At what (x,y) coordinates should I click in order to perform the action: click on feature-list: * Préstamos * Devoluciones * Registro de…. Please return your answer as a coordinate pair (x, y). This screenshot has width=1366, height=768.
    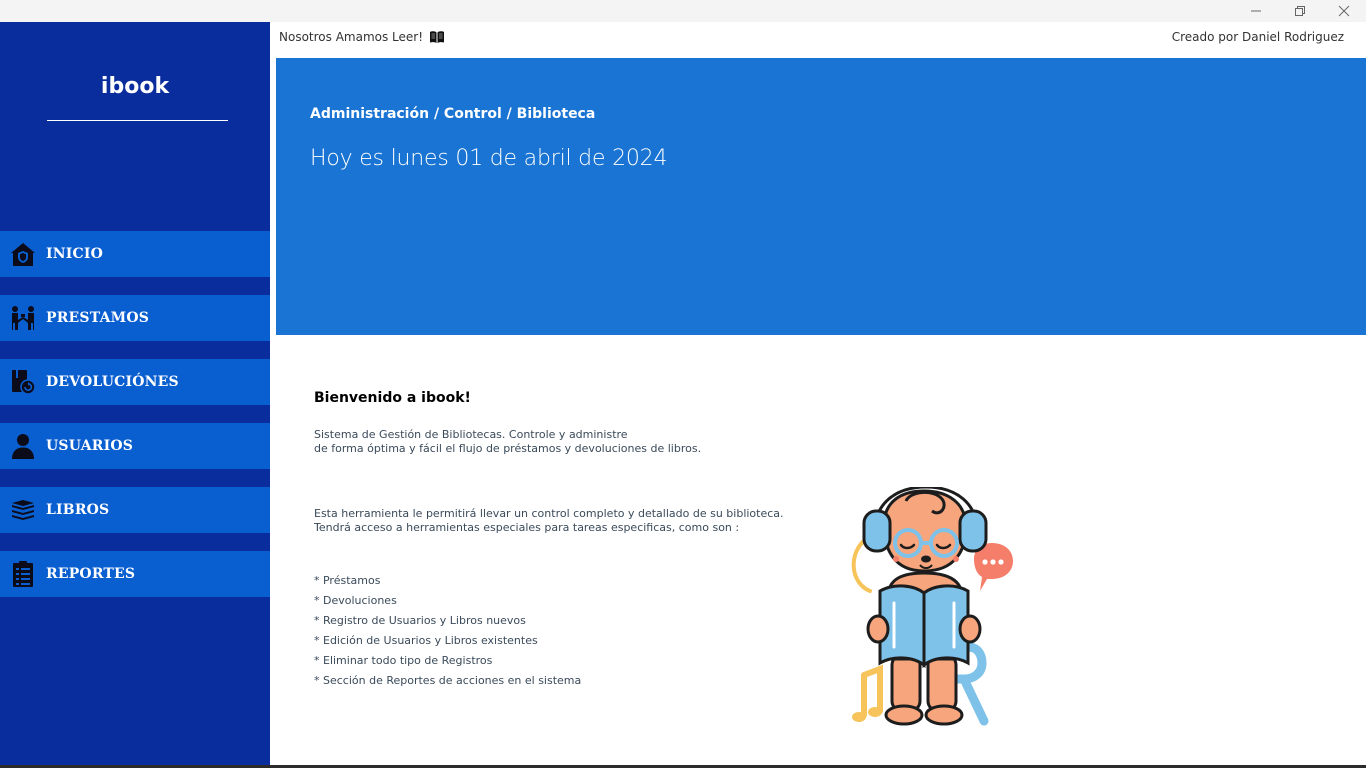
    Looking at the image, I should click on (447, 633).